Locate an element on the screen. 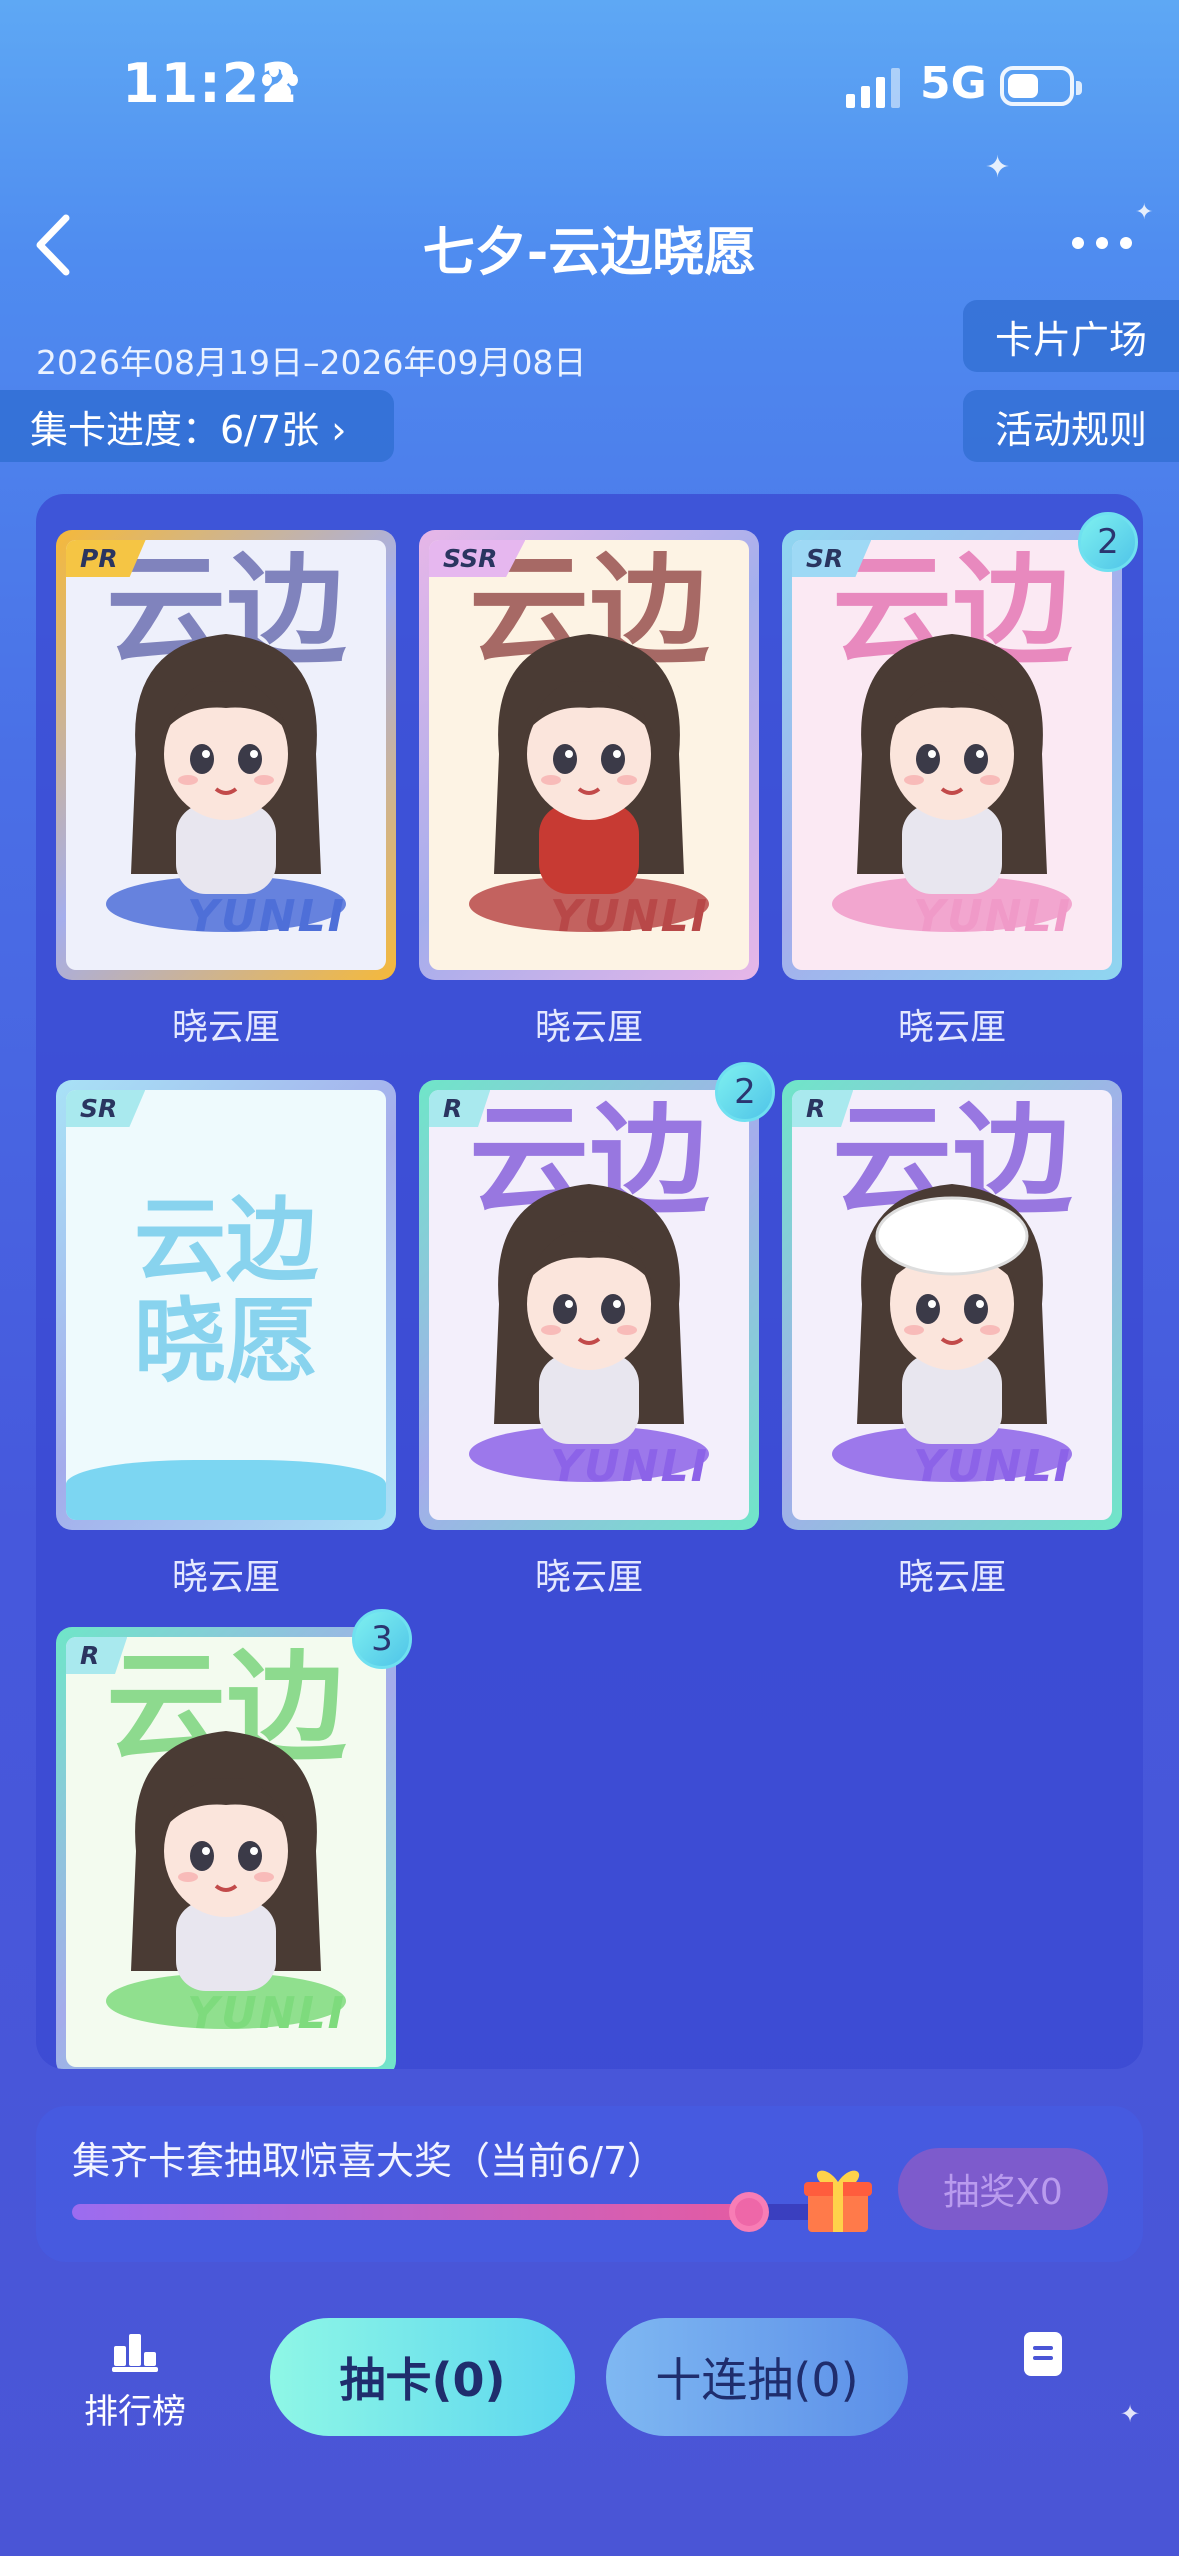 The width and height of the screenshot is (1179, 2556). card-art: 云边 YUNLI SSR is located at coordinates (589, 755).